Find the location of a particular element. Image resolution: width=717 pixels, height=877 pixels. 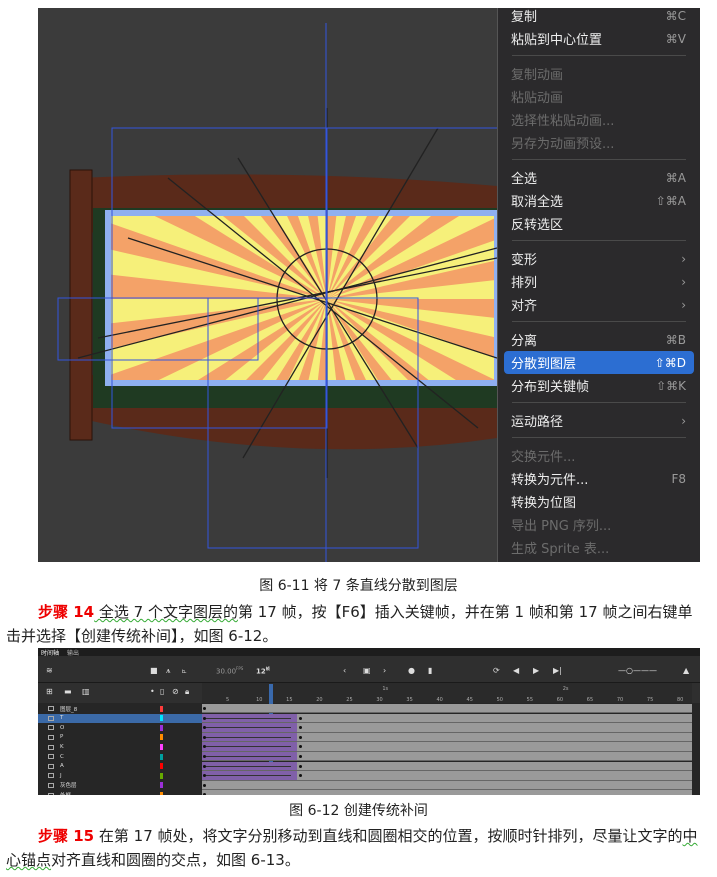

layers-icon: ≋ is located at coordinates (49, 670).